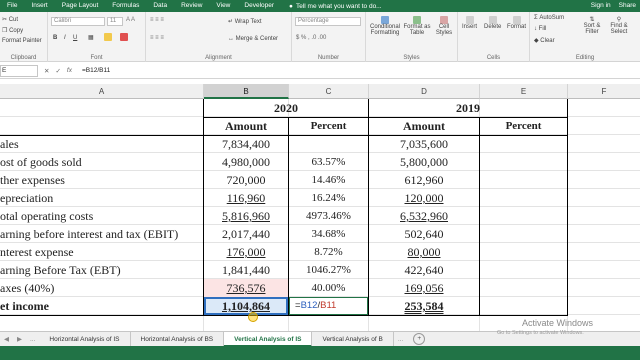 The image size is (640, 360). Describe the element at coordinates (385, 26) in the screenshot. I see `conditional-formatting-button: Conditional Formatting` at that location.